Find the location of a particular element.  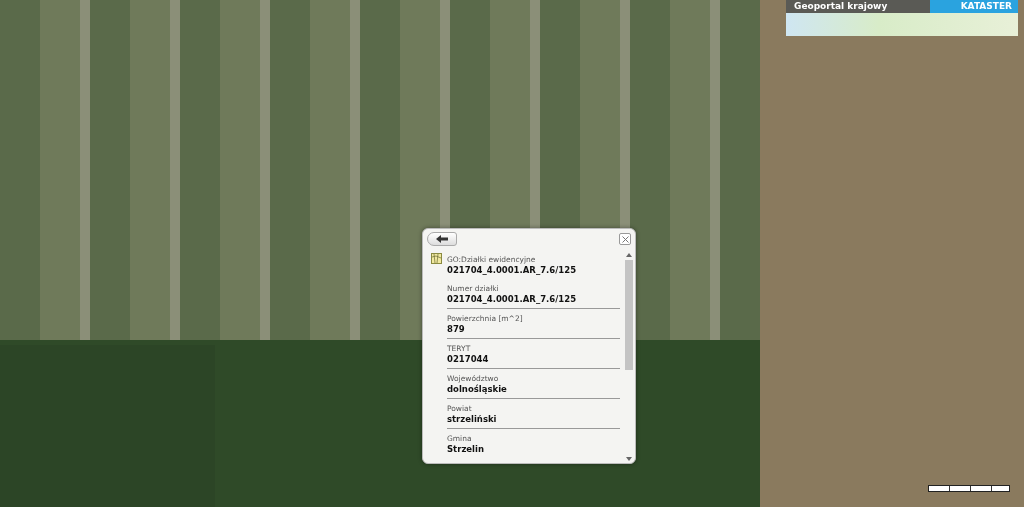

banner-badge: KATASTER is located at coordinates (974, 6).